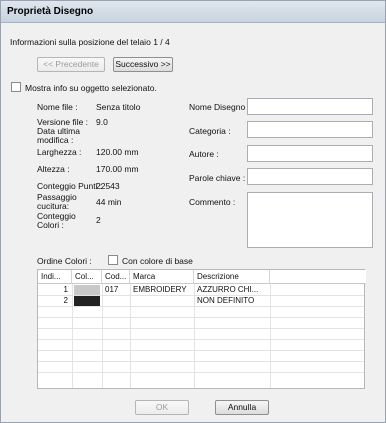 Image resolution: width=386 pixels, height=423 pixels. I want to click on table-row-1-index: 1, so click(65, 289).